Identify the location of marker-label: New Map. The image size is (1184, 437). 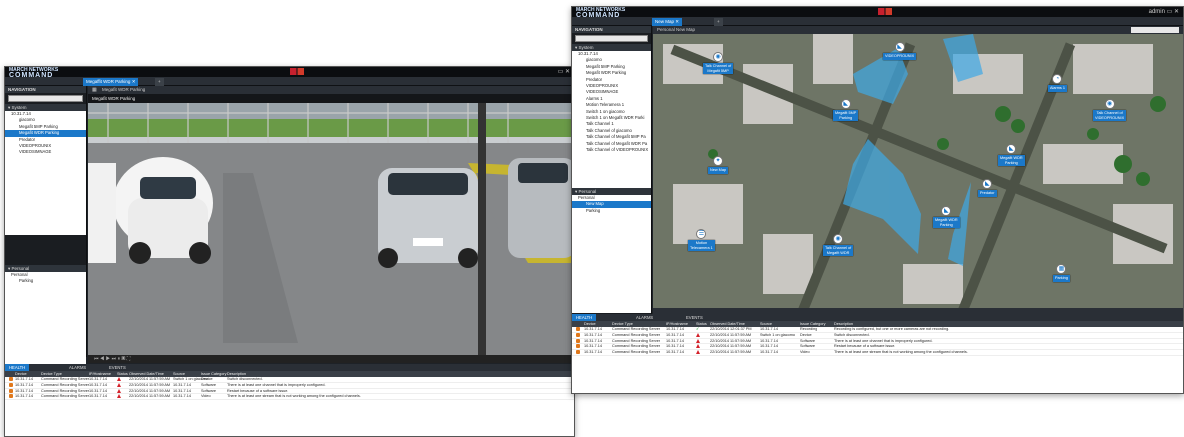
(718, 170).